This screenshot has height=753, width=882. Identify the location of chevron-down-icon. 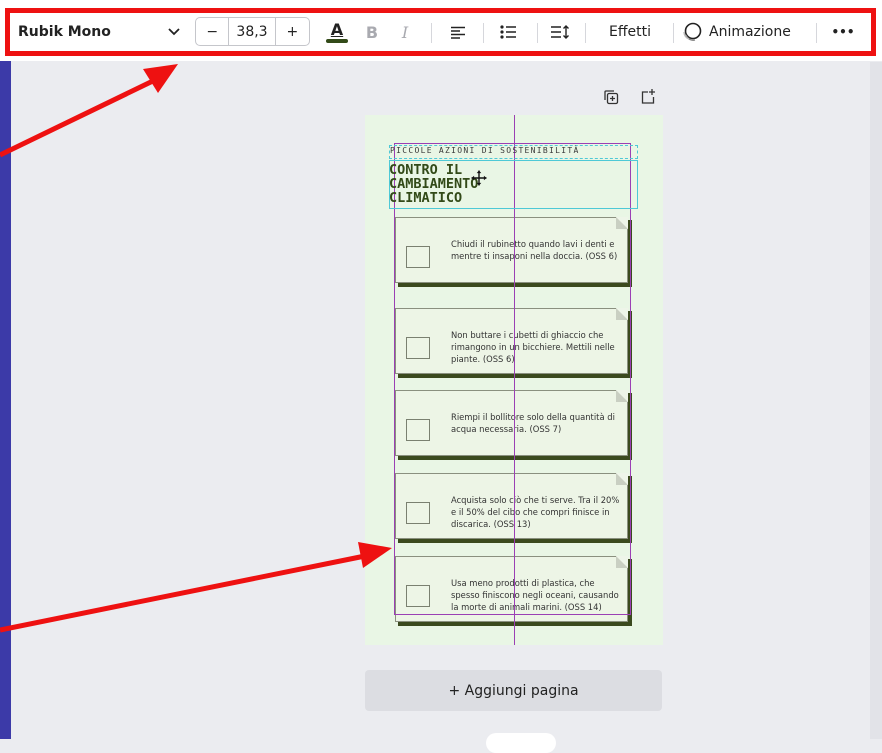
(174, 32).